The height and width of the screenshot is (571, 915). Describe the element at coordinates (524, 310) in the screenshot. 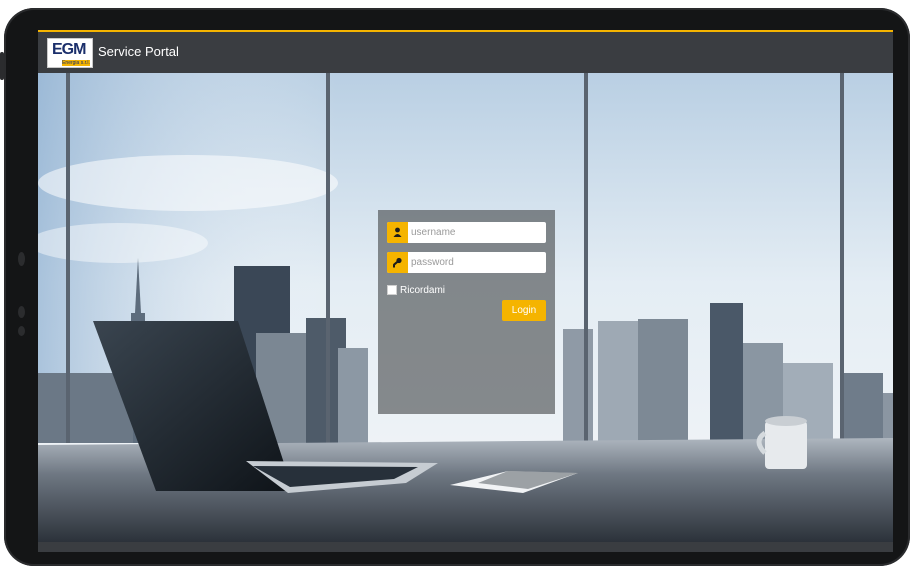

I see `login-button: Login` at that location.